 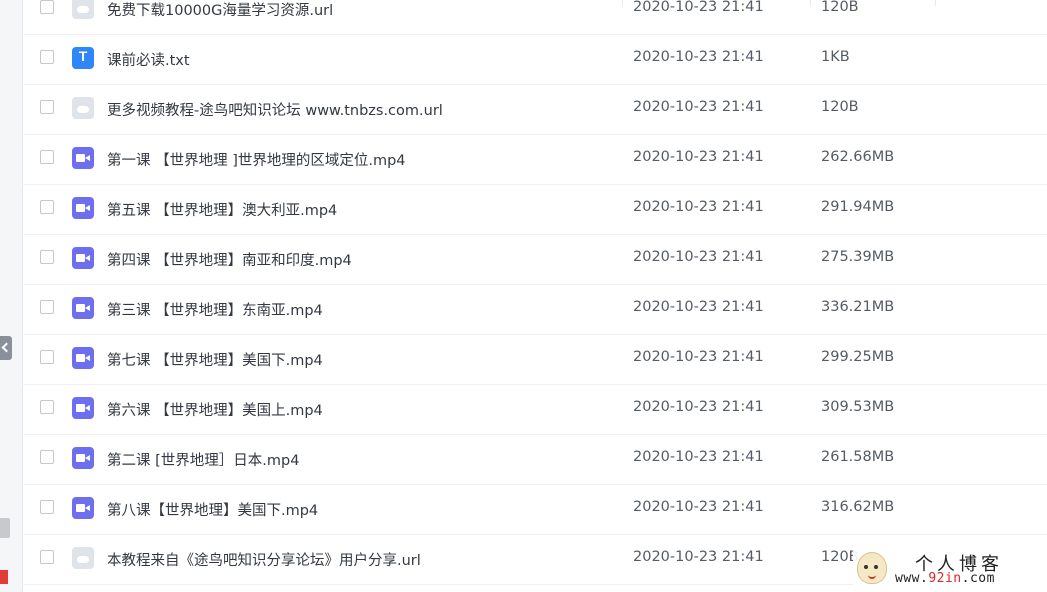 I want to click on file-row: 第八课【世界地理】美国下.mp4 2020-10-23 21:41 316.62MB, so click(x=534, y=509).